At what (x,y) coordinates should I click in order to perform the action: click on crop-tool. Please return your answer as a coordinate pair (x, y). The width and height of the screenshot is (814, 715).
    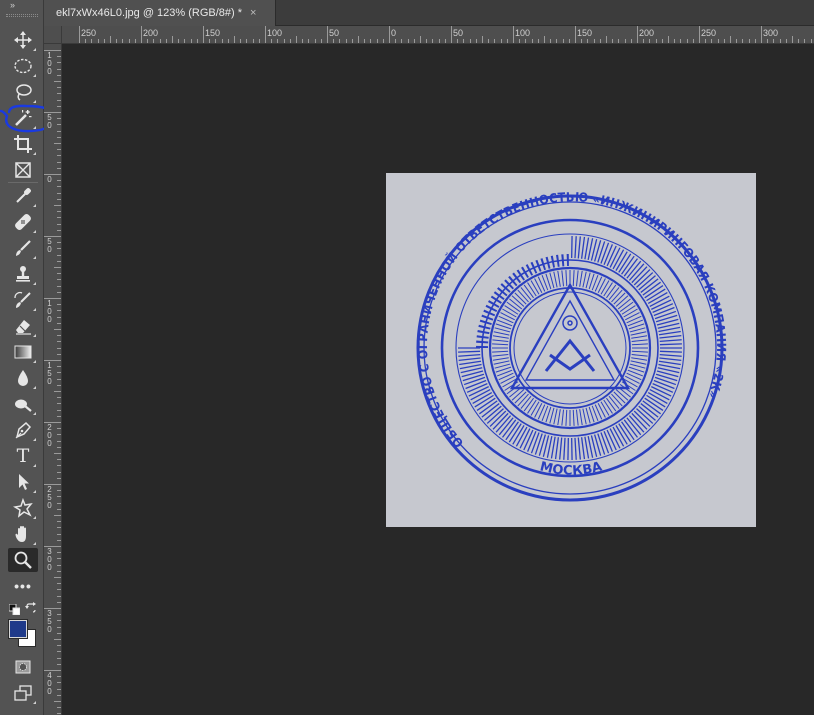
    Looking at the image, I should click on (23, 144).